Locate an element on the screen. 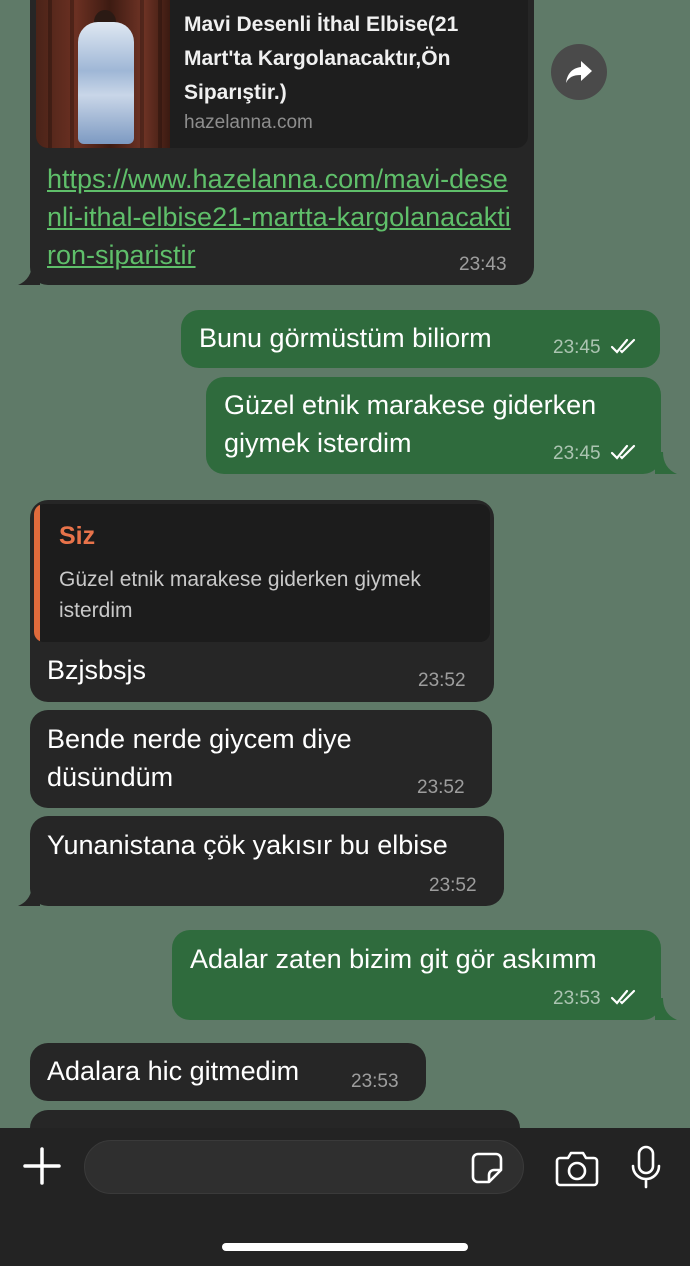 The image size is (690, 1266). outgoing-message: Bunu görmüstüm biliorm 23:45 is located at coordinates (420, 339).